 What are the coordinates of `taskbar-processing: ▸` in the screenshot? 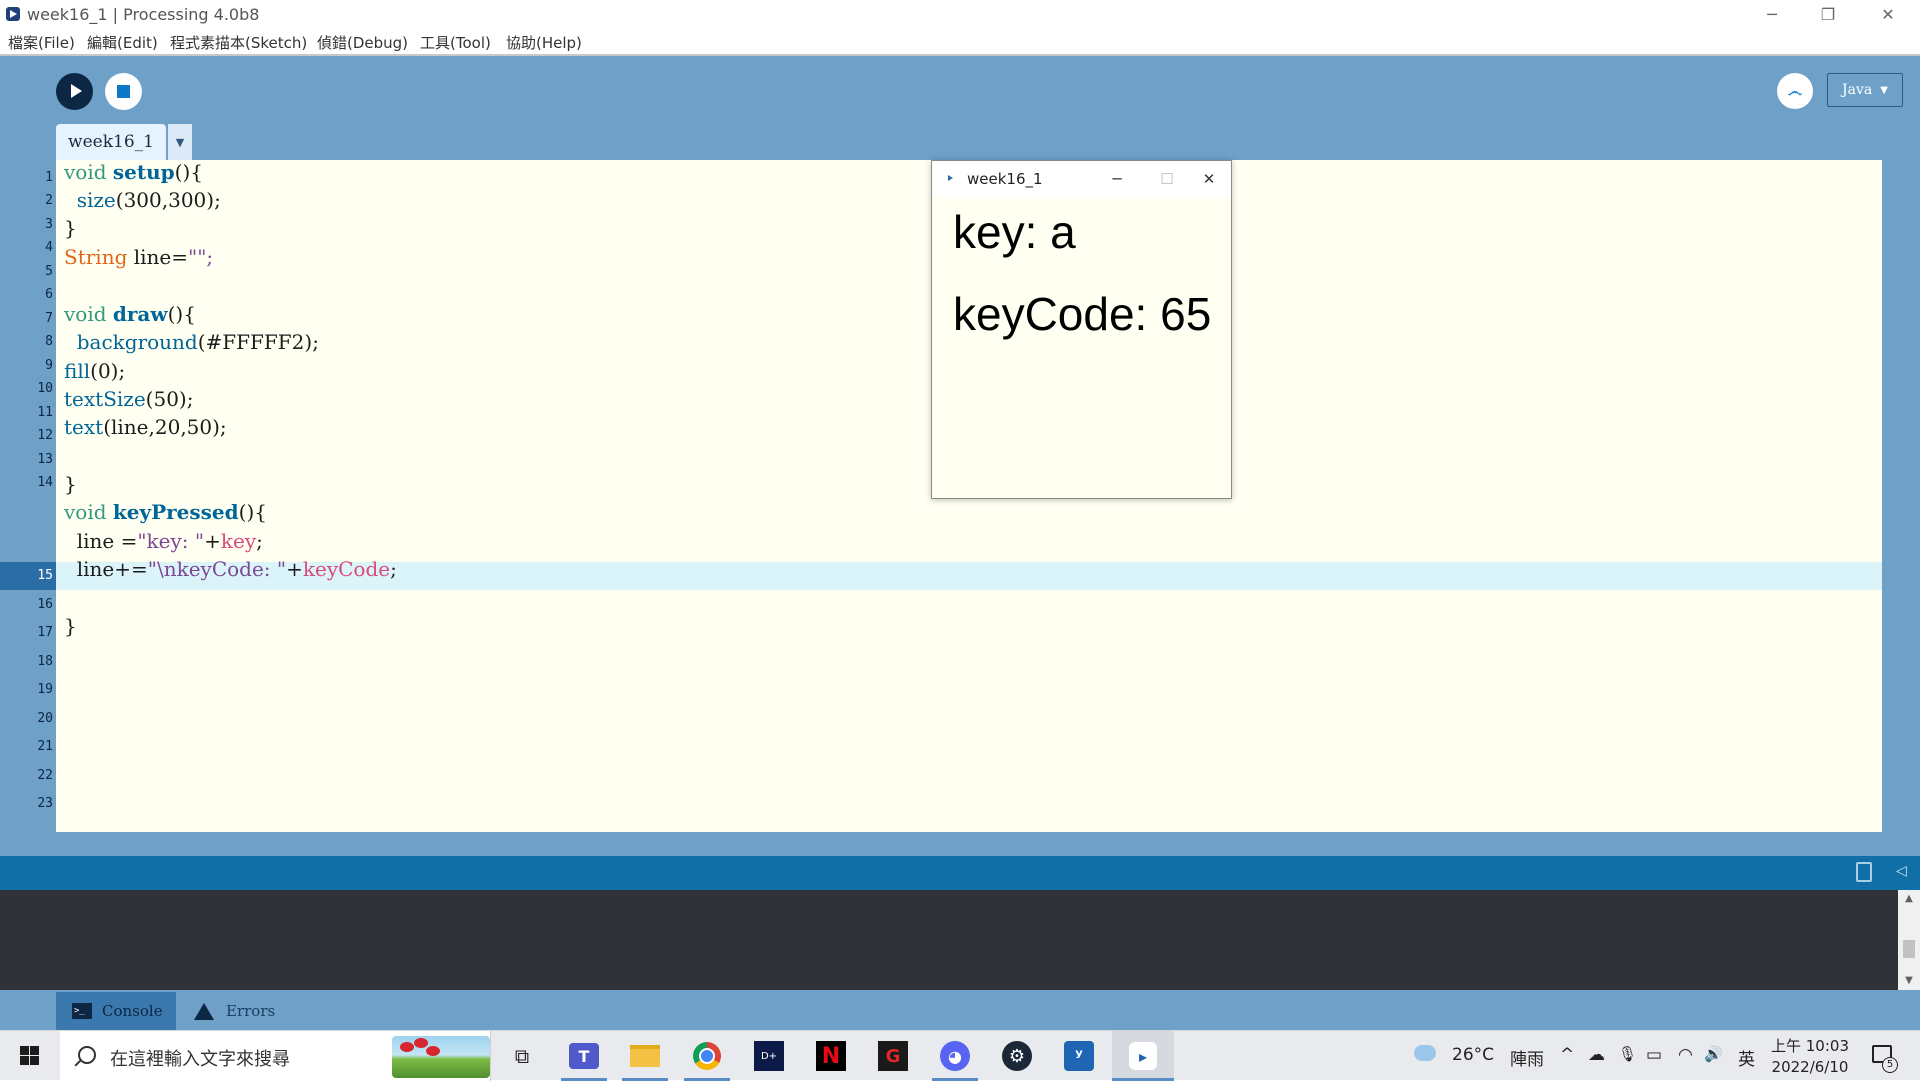 It's located at (1143, 1056).